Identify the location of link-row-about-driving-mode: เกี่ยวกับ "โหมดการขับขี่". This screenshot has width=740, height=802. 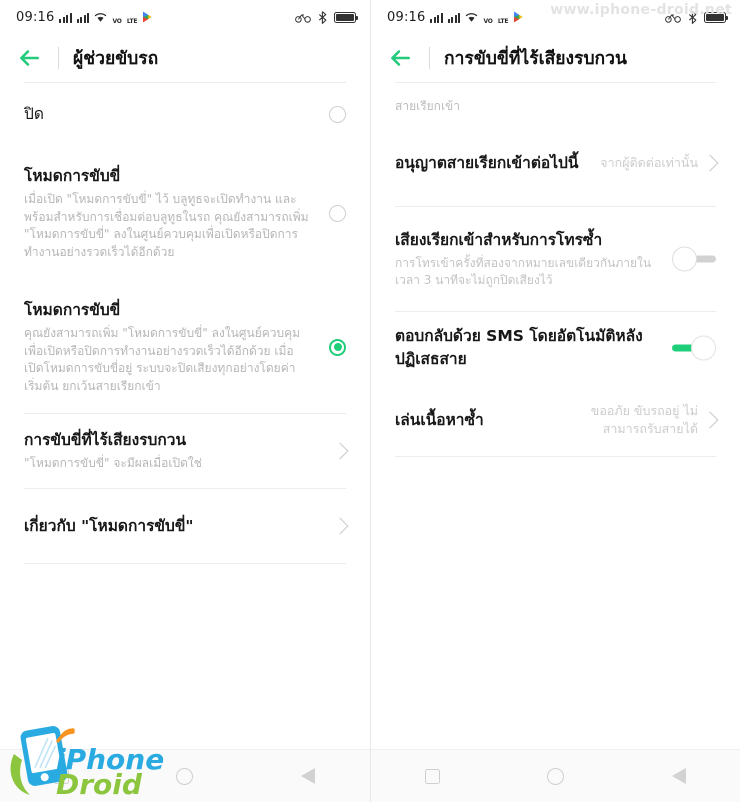
(185, 526).